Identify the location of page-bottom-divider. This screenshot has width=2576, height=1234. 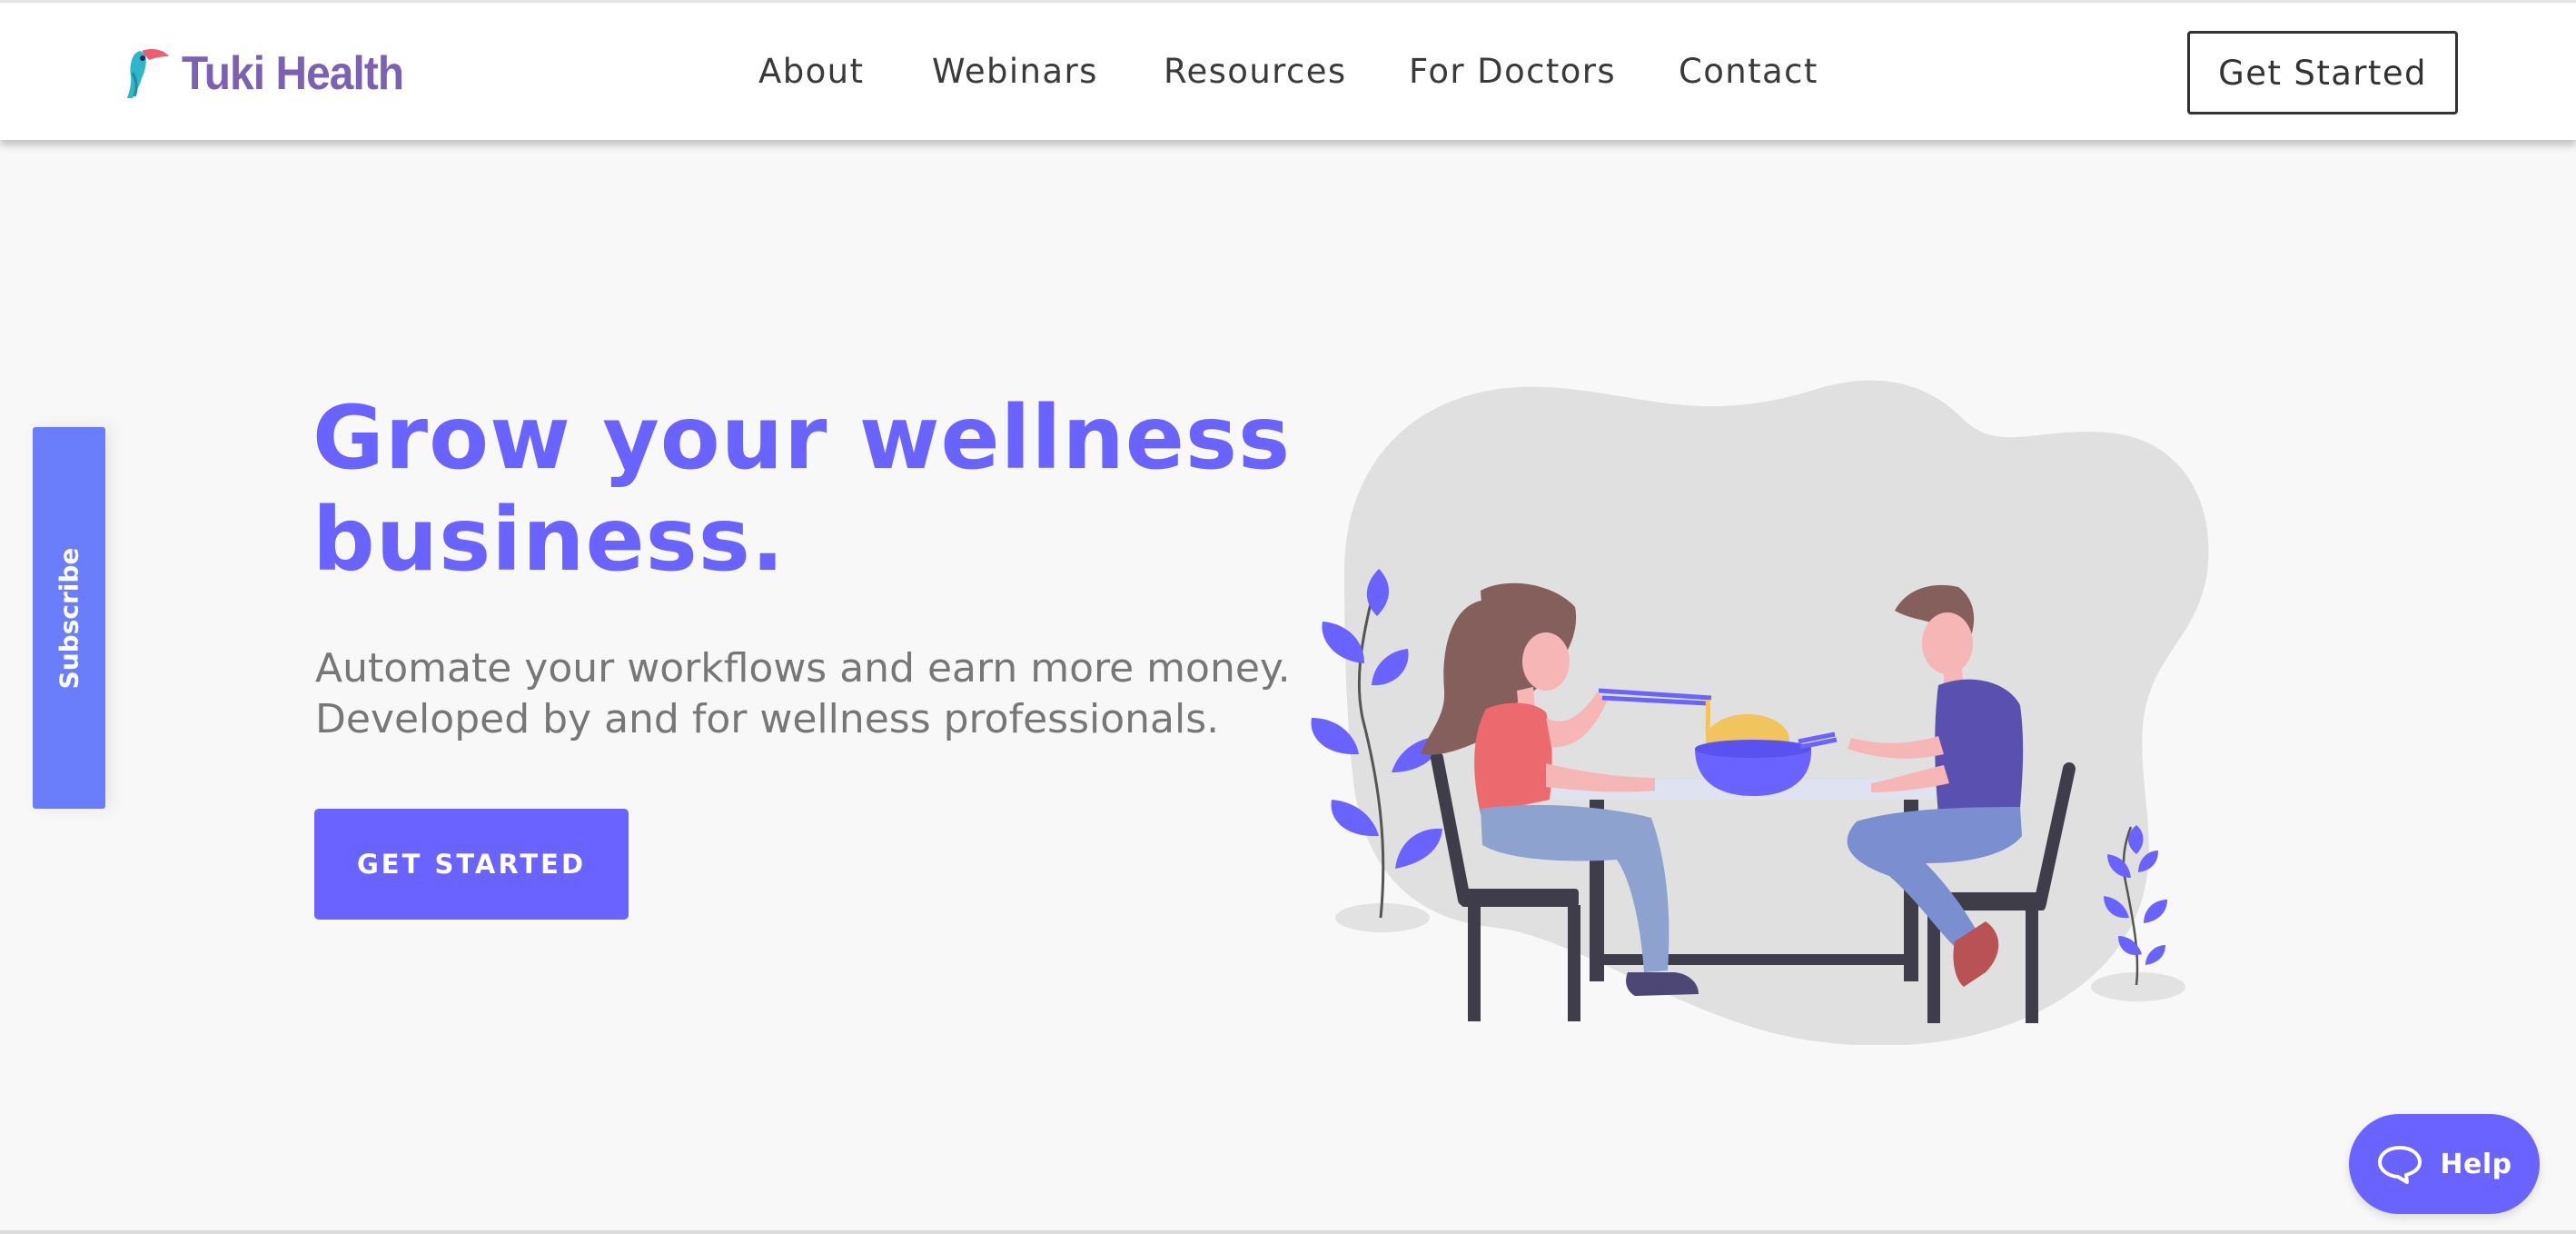
(1288, 1232).